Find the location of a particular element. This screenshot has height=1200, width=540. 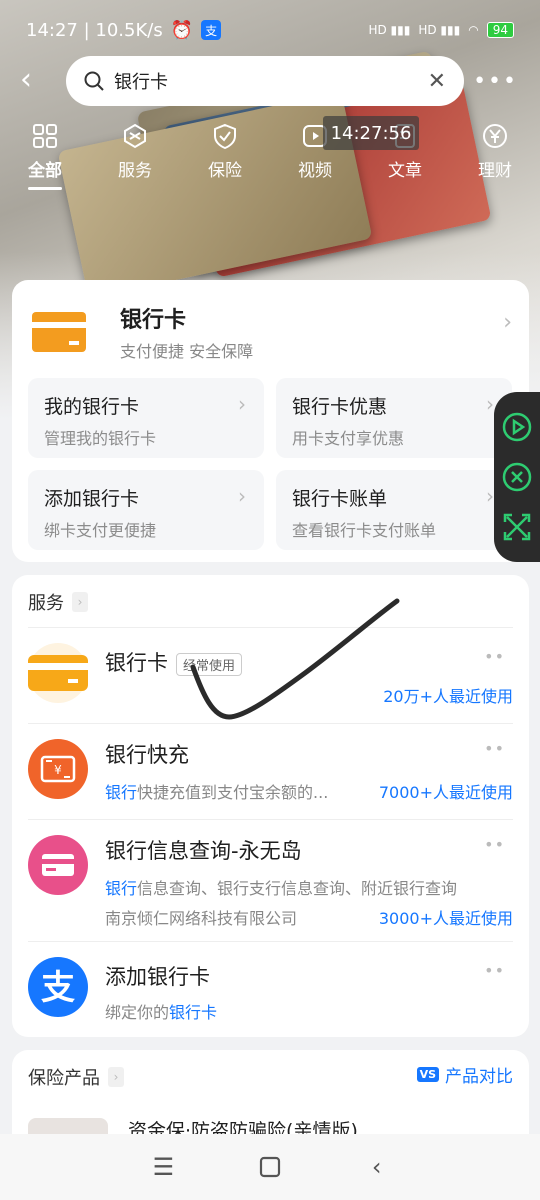

signal-icon: HD ▮▮▮ is located at coordinates (389, 30).